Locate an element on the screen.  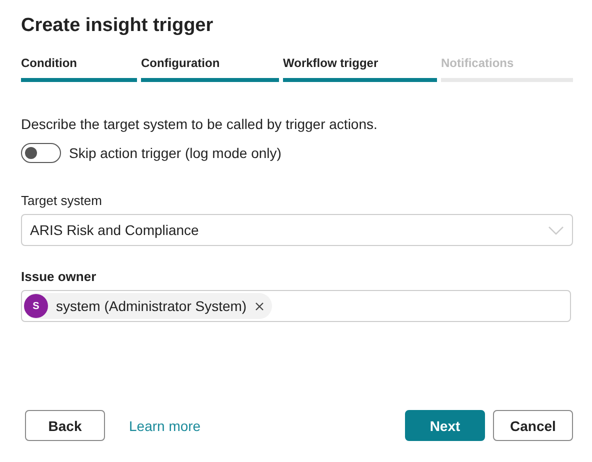
chevron-down-icon is located at coordinates (556, 230).